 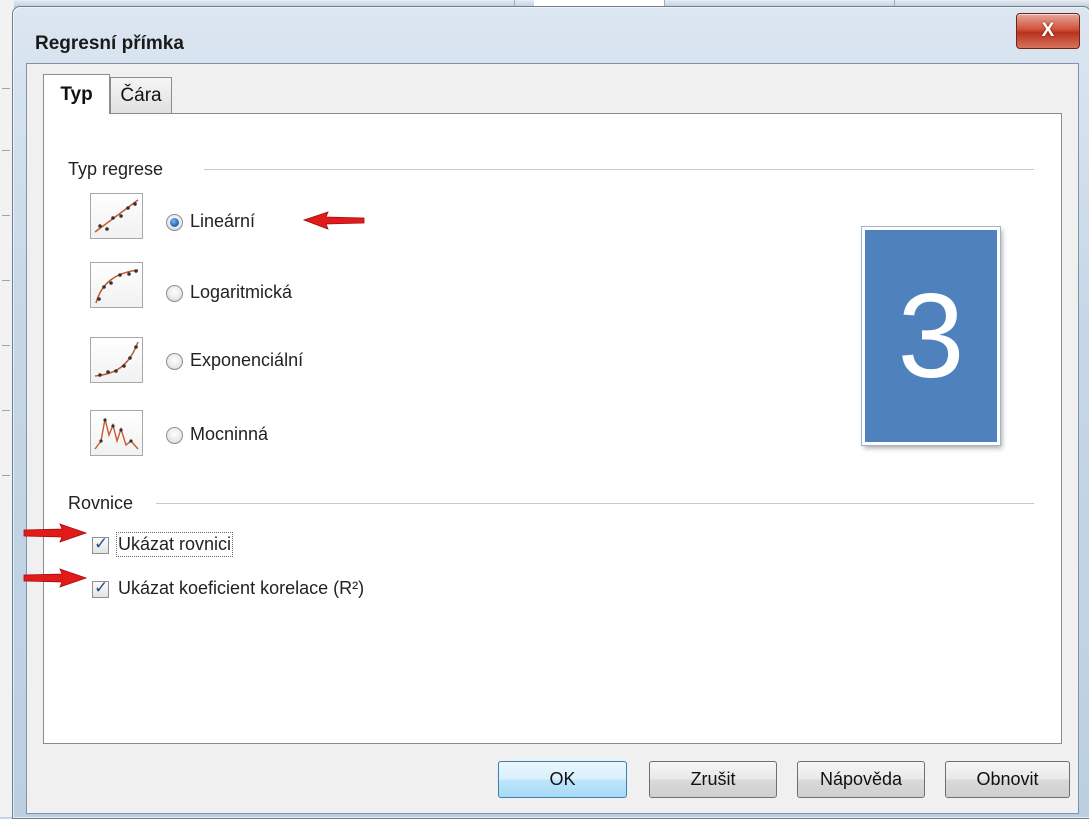 I want to click on regression-type-heading: Typ regrese, so click(x=120, y=169).